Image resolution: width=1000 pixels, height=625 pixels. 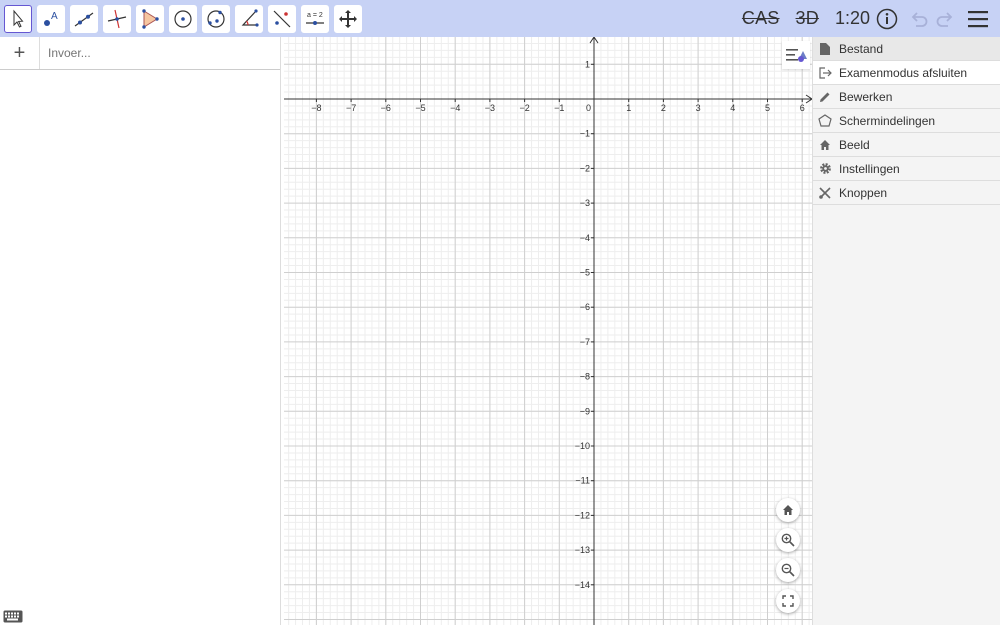 What do you see at coordinates (582, 481) in the screenshot?
I see `y-tick-label: −11` at bounding box center [582, 481].